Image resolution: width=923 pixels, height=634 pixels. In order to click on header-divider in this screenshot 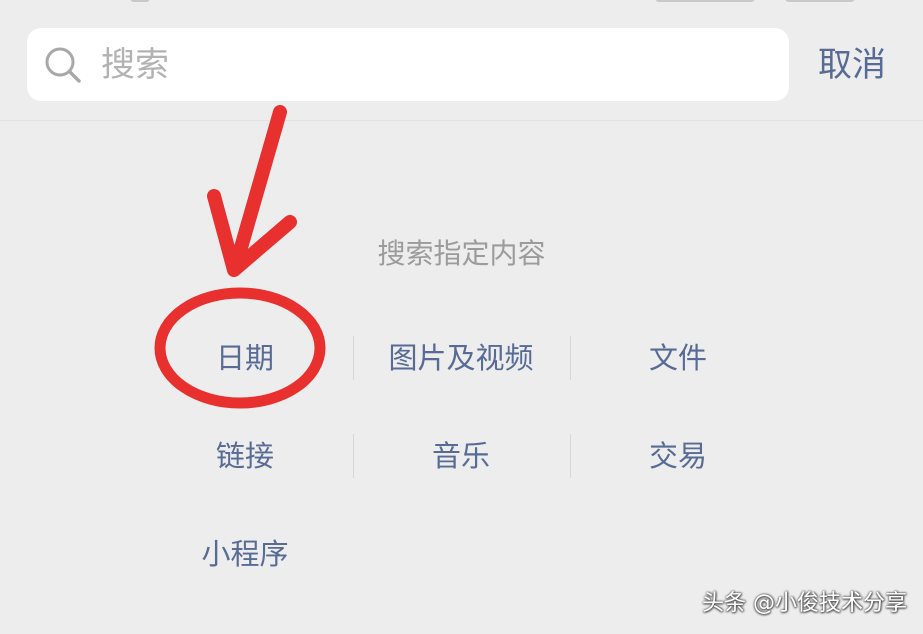, I will do `click(461, 120)`.